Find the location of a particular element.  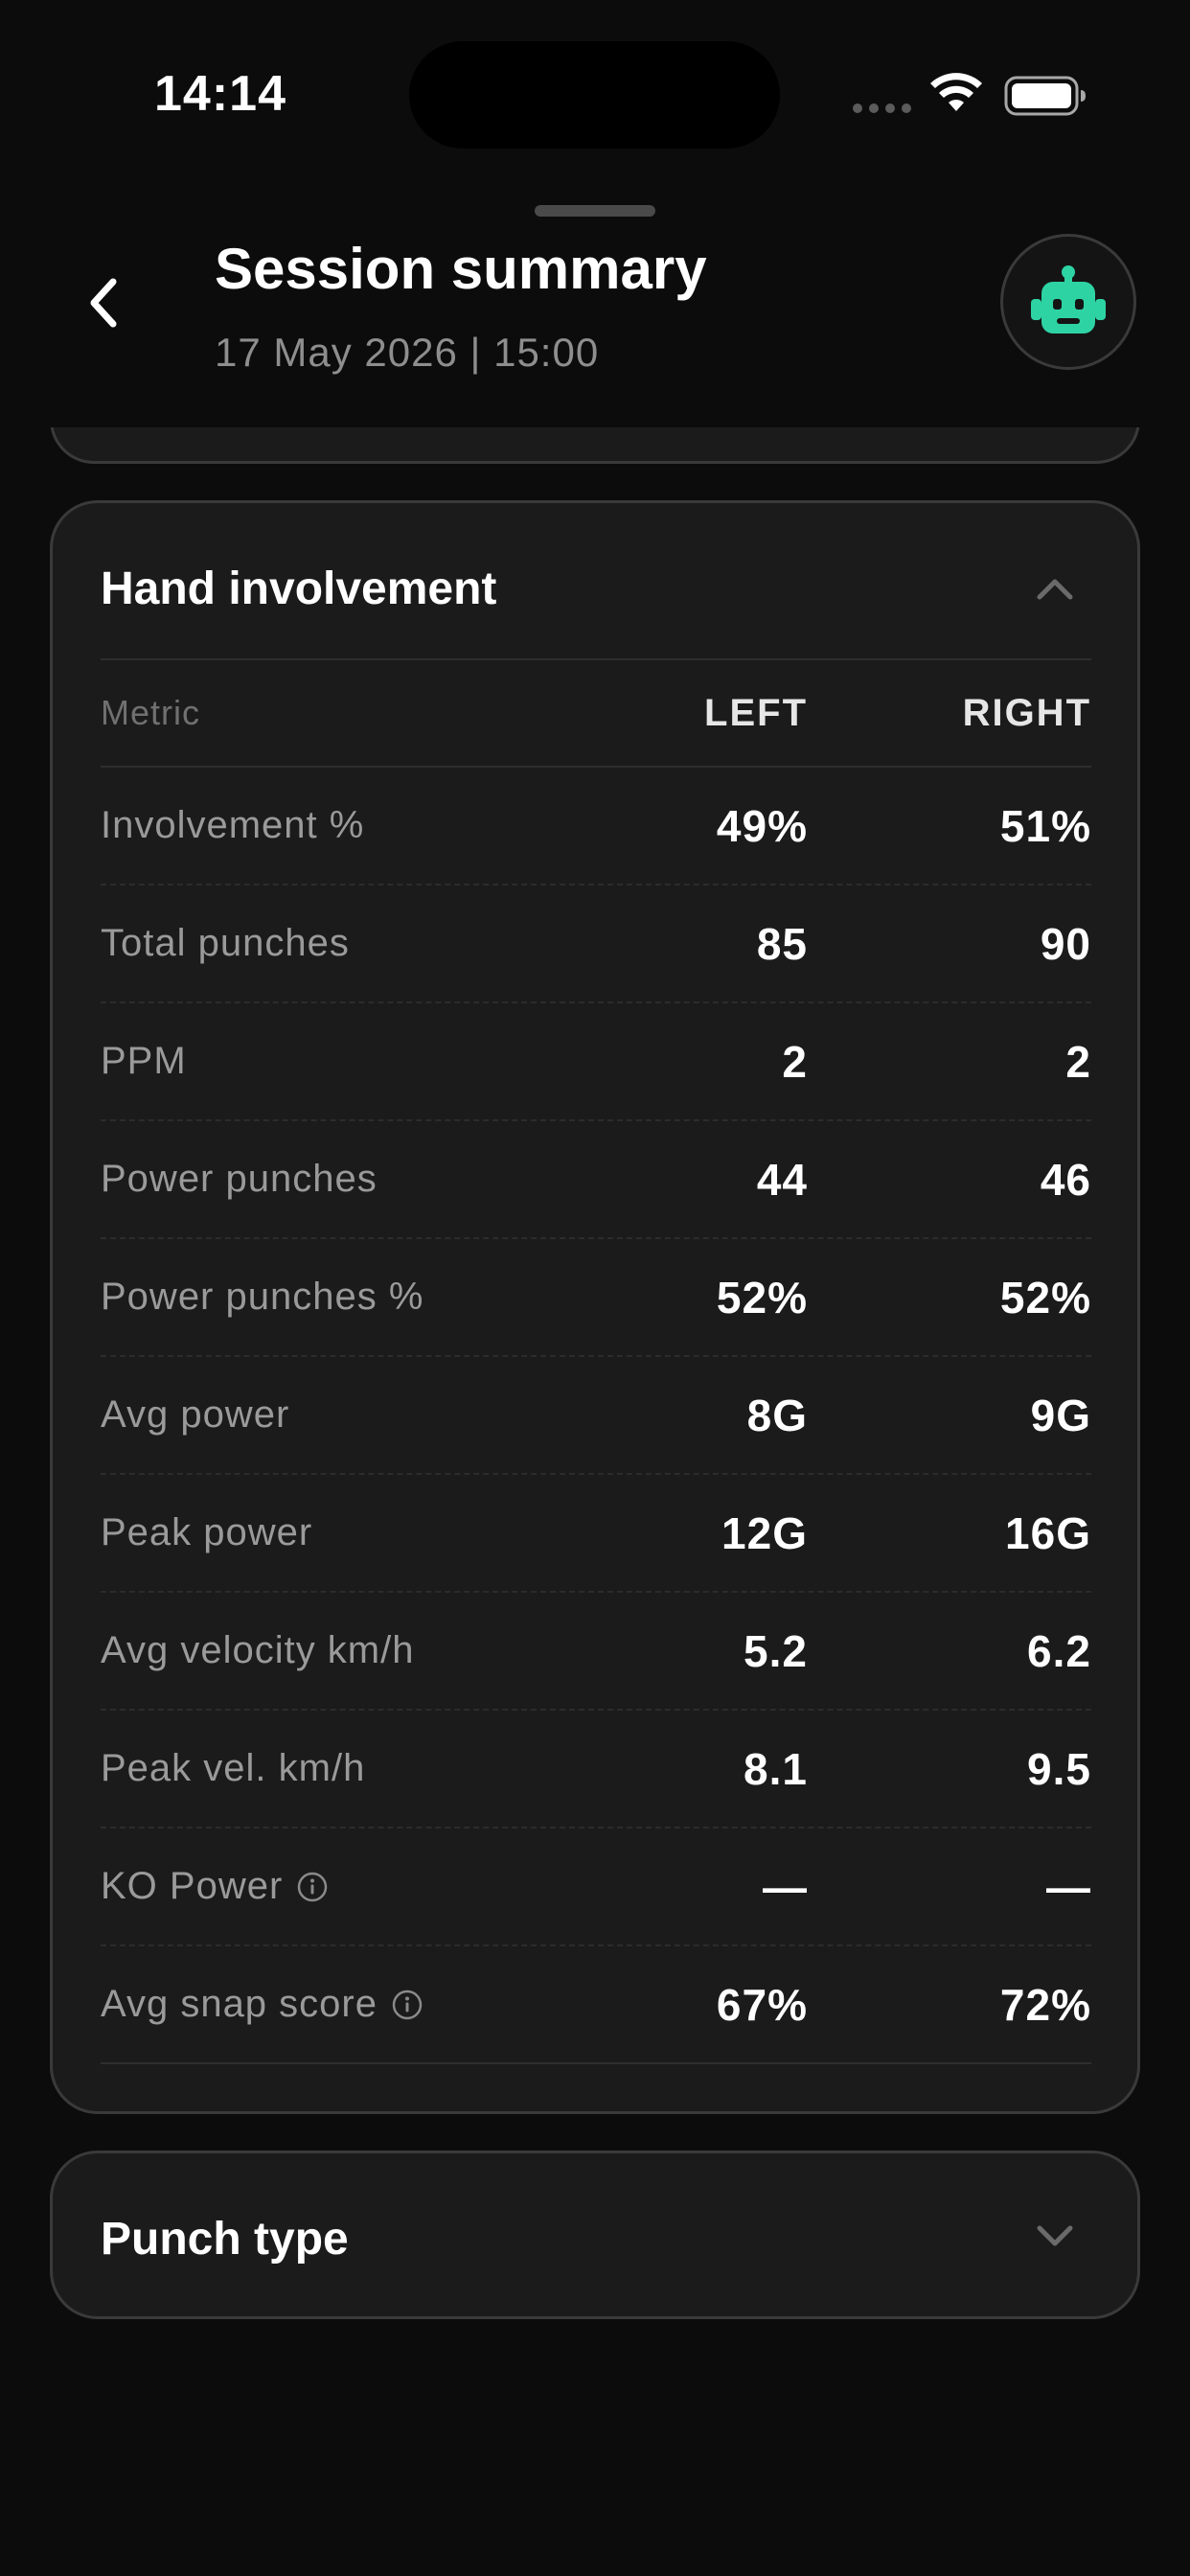

left-value: 12G is located at coordinates (764, 1532).